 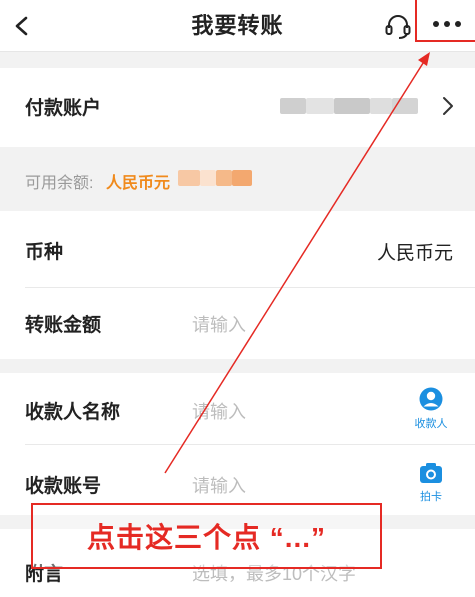 I want to click on currency-row: 币种 人民币元, so click(x=237, y=249).